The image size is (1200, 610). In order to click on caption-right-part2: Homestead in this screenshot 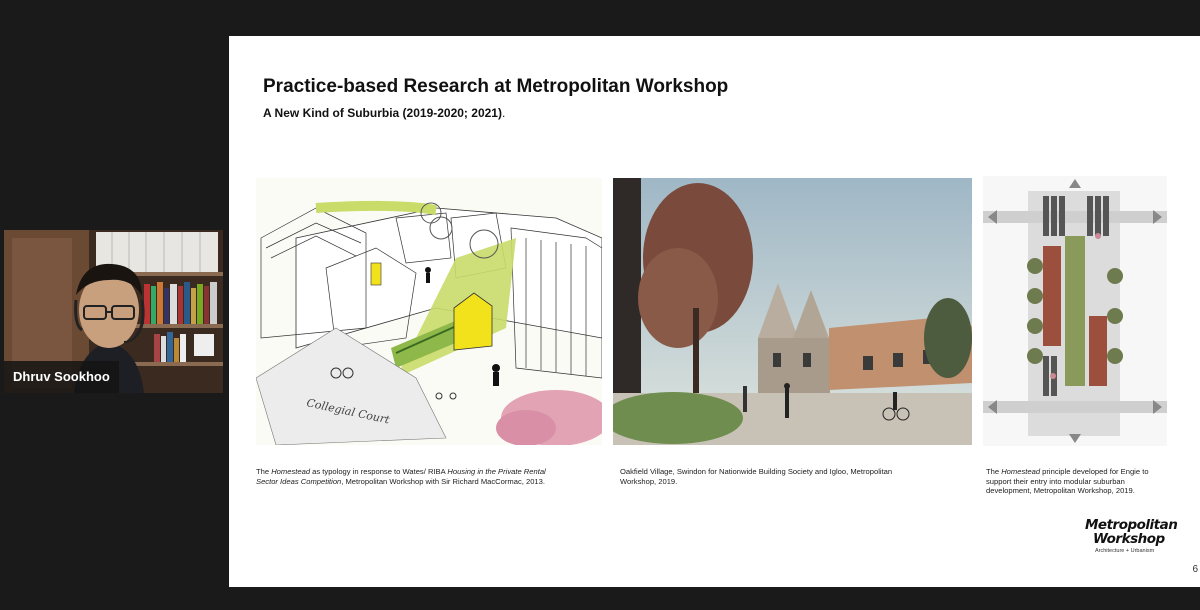, I will do `click(1021, 471)`.